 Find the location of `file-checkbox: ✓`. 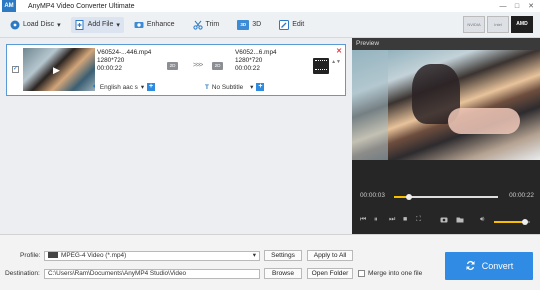

file-checkbox: ✓ is located at coordinates (15, 69).